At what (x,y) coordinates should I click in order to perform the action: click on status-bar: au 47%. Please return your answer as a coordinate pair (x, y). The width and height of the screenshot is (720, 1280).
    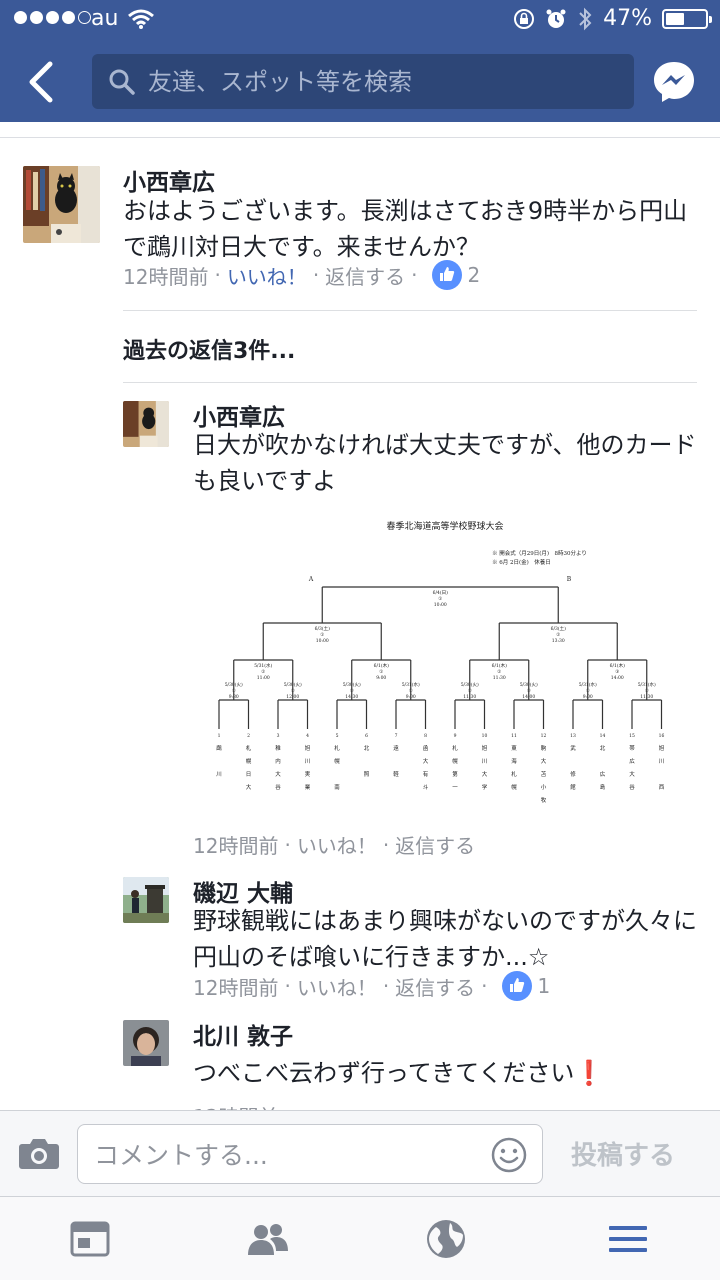
    Looking at the image, I should click on (360, 20).